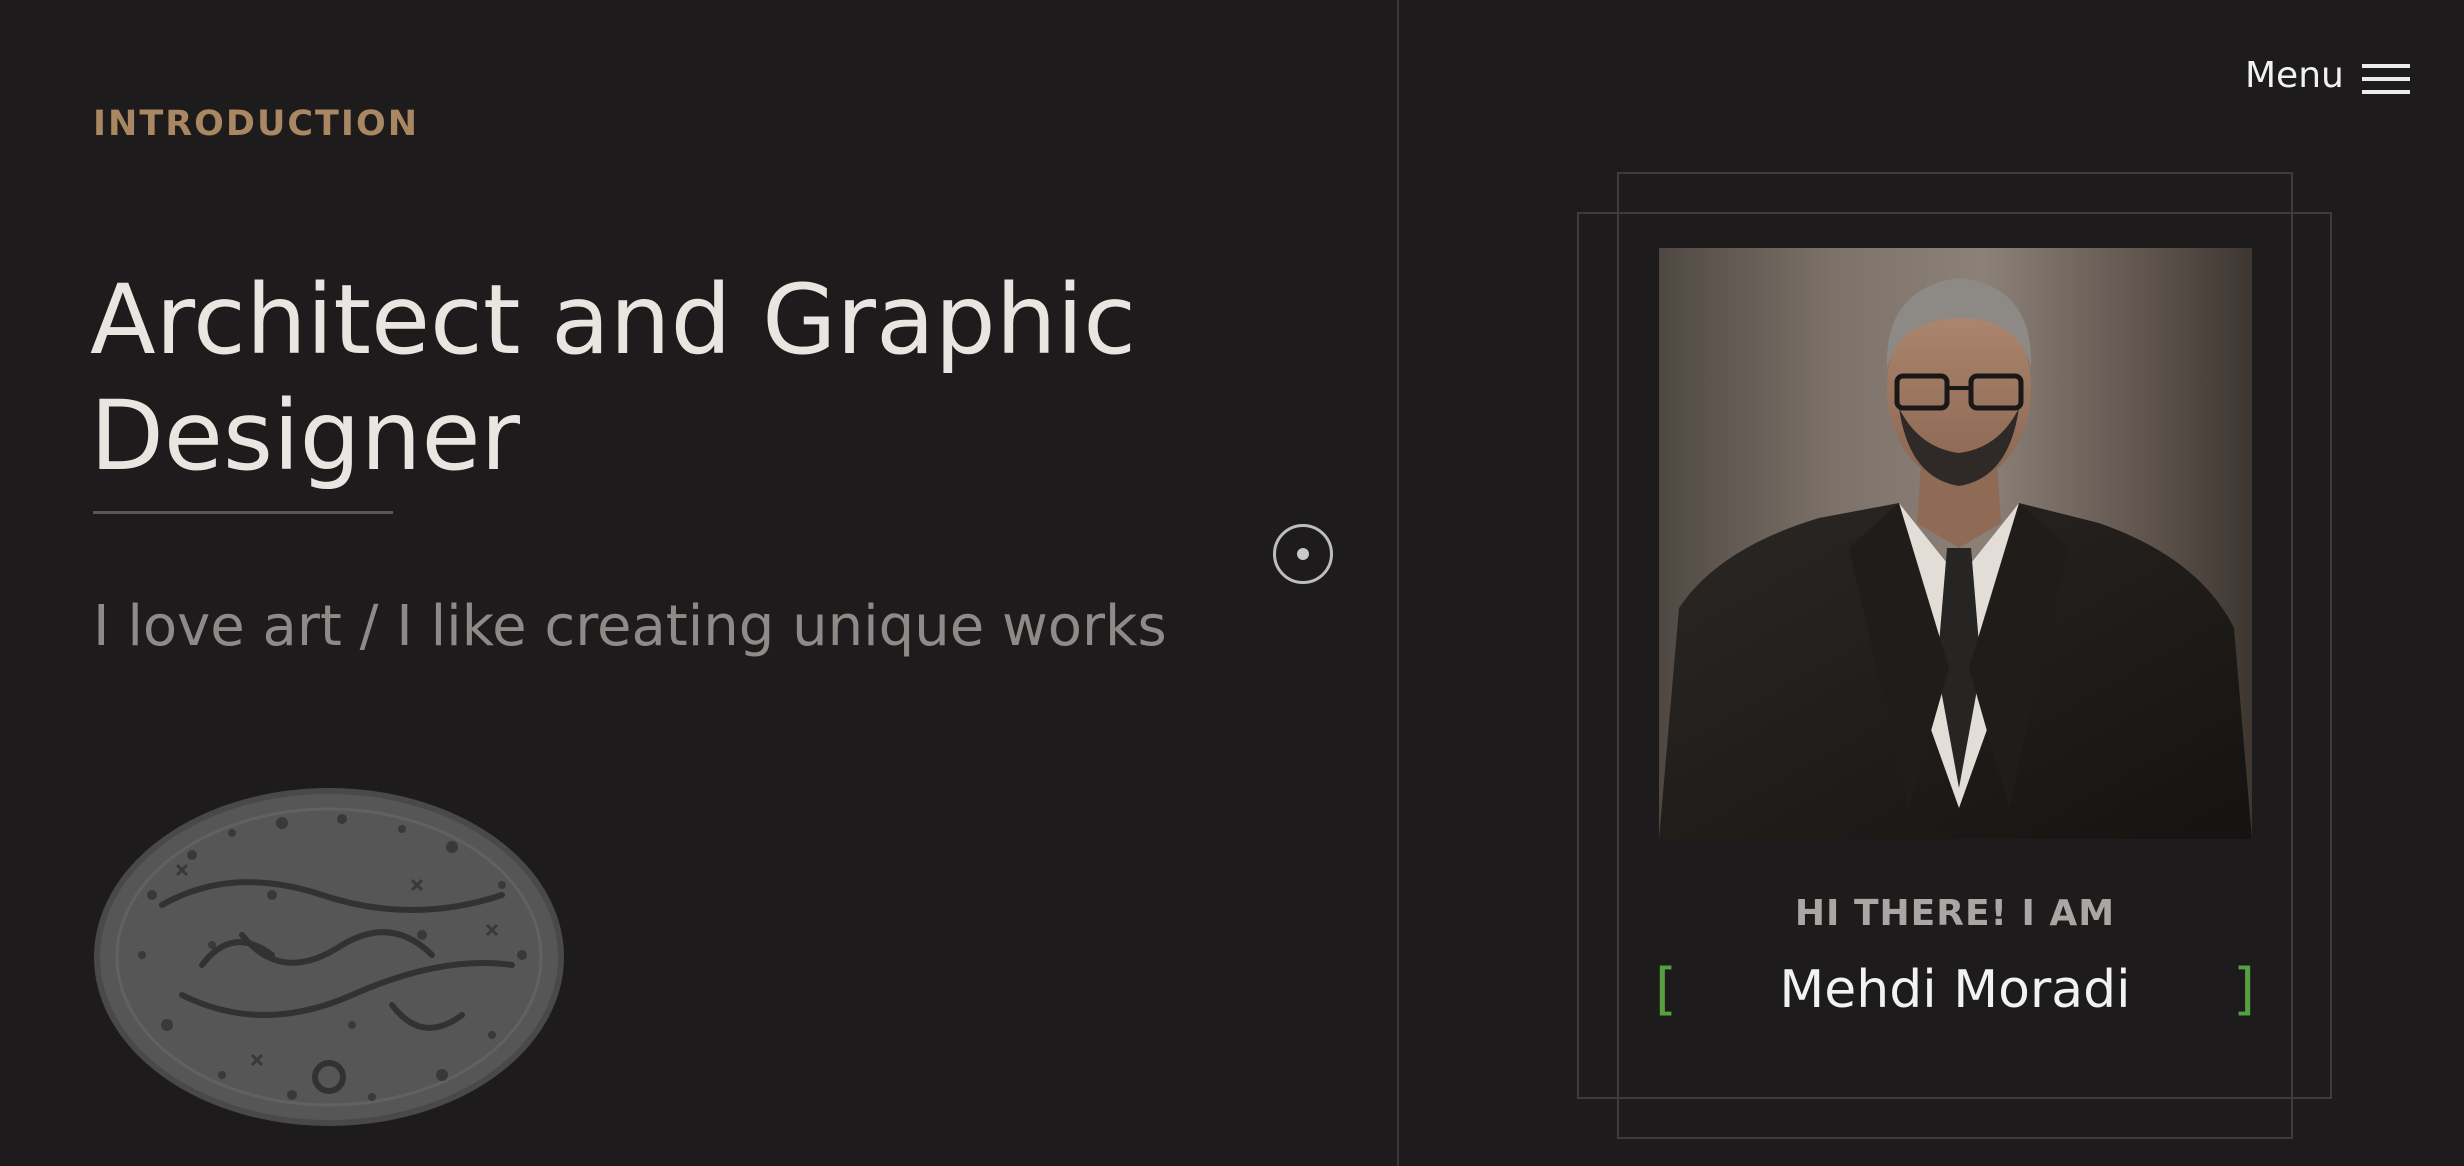 This screenshot has width=2464, height=1166. Describe the element at coordinates (1955, 913) in the screenshot. I see `greeting-label: HI THERE! I AM` at that location.